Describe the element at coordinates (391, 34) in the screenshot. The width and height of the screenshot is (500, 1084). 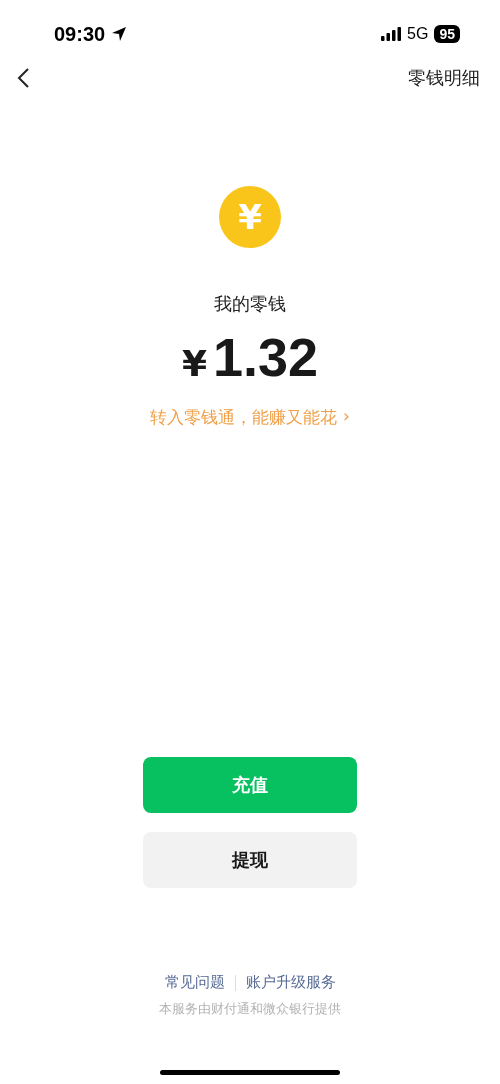
I see `signal-icon` at that location.